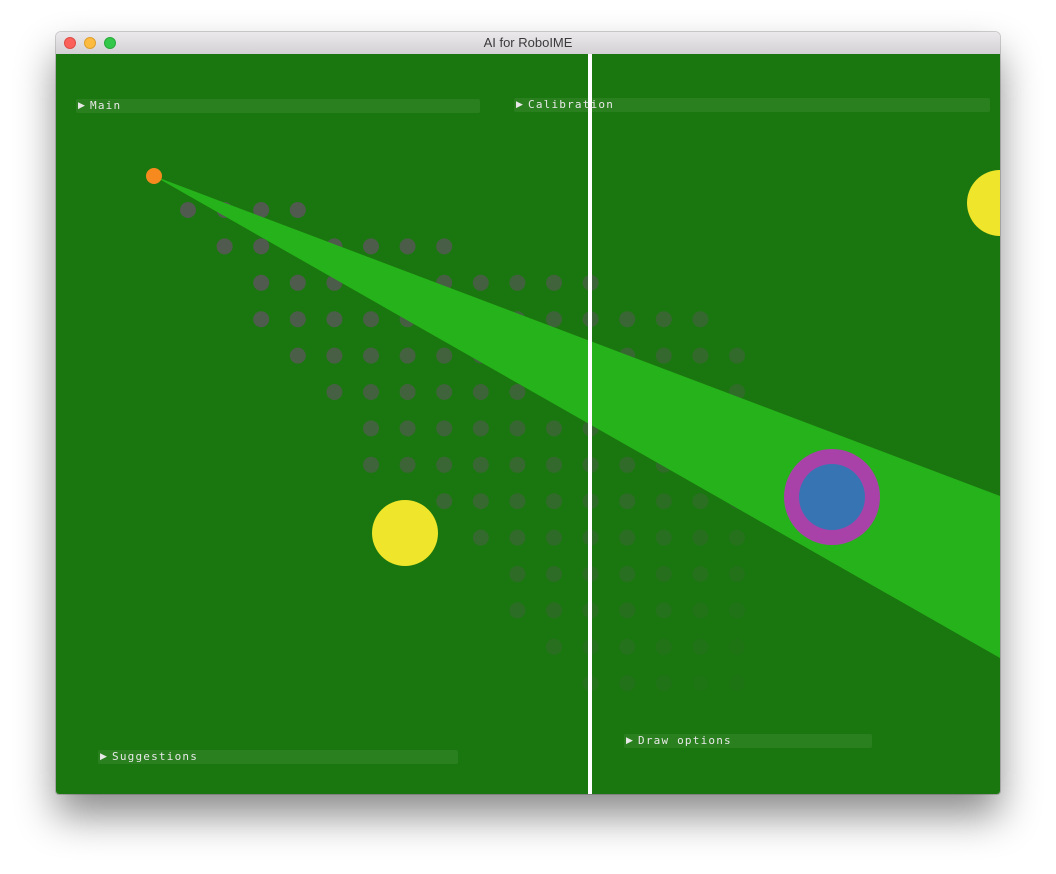  Describe the element at coordinates (685, 740) in the screenshot. I see `draw-options-panel-label: Draw options` at that location.